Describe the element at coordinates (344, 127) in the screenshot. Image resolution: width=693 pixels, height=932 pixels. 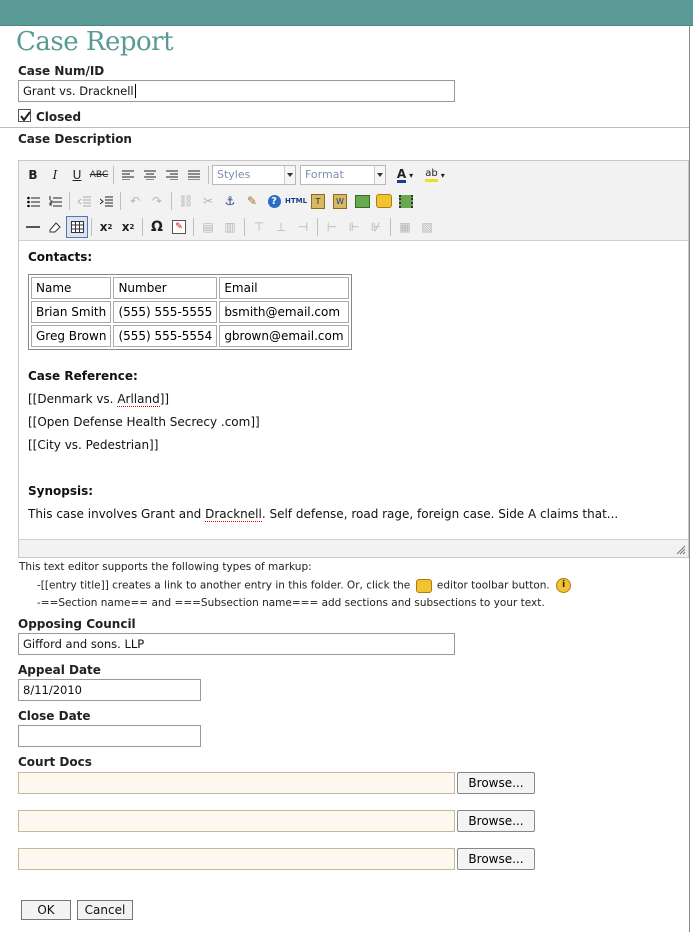
I see `divider` at that location.